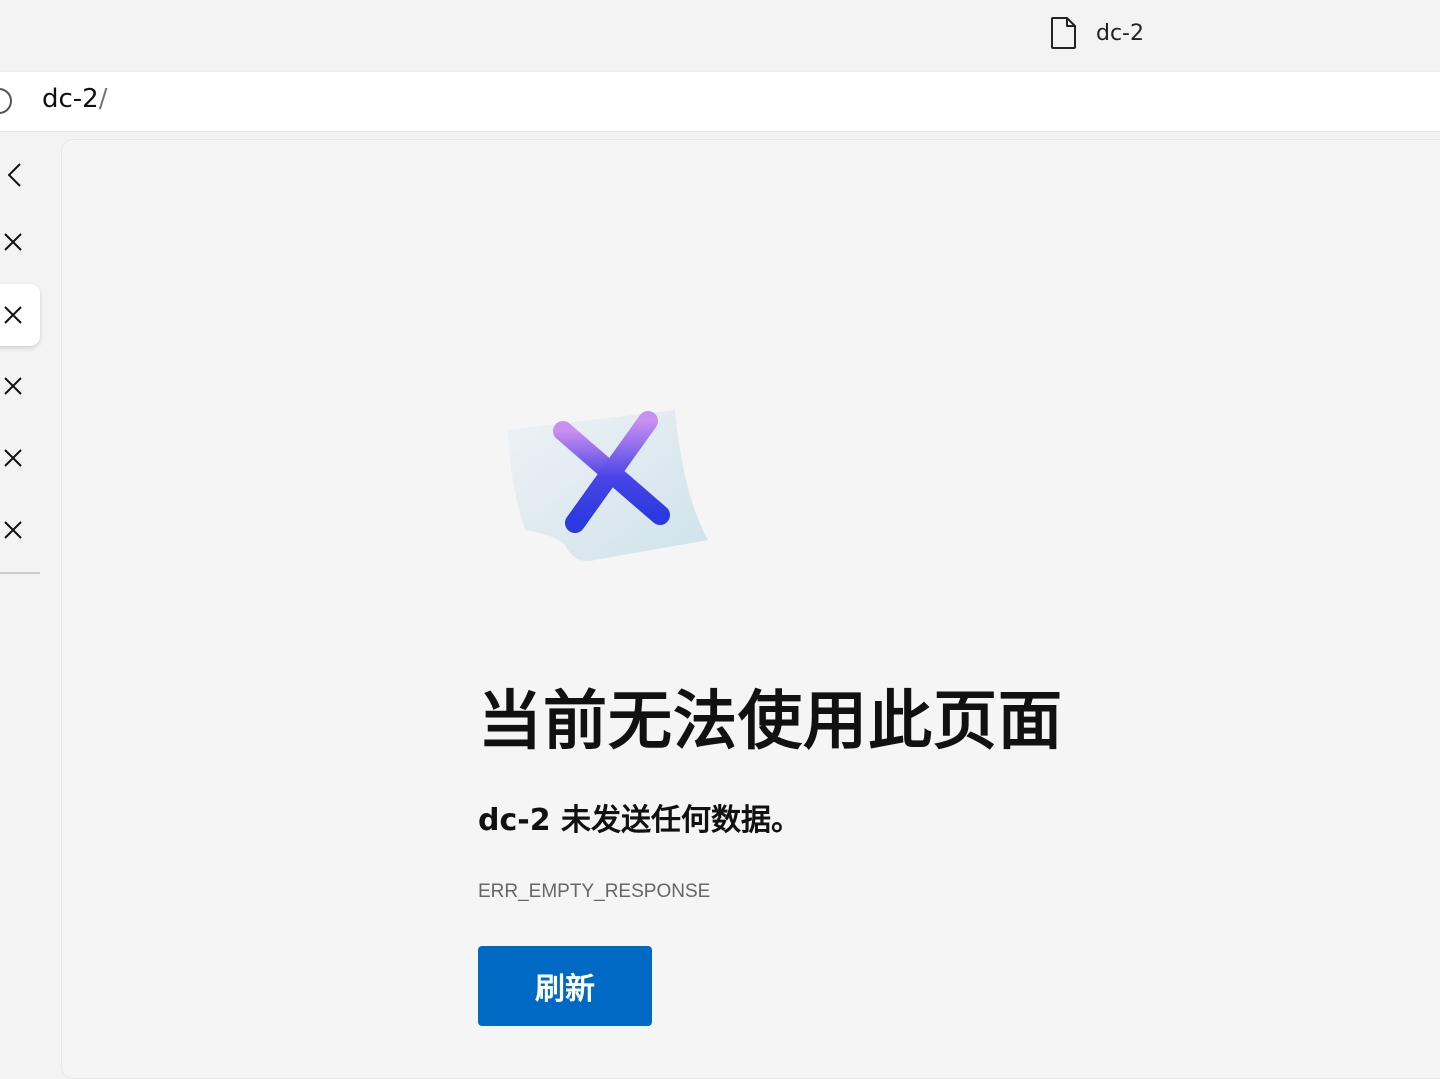 The width and height of the screenshot is (1440, 1079). What do you see at coordinates (1063, 33) in the screenshot?
I see `document-icon` at bounding box center [1063, 33].